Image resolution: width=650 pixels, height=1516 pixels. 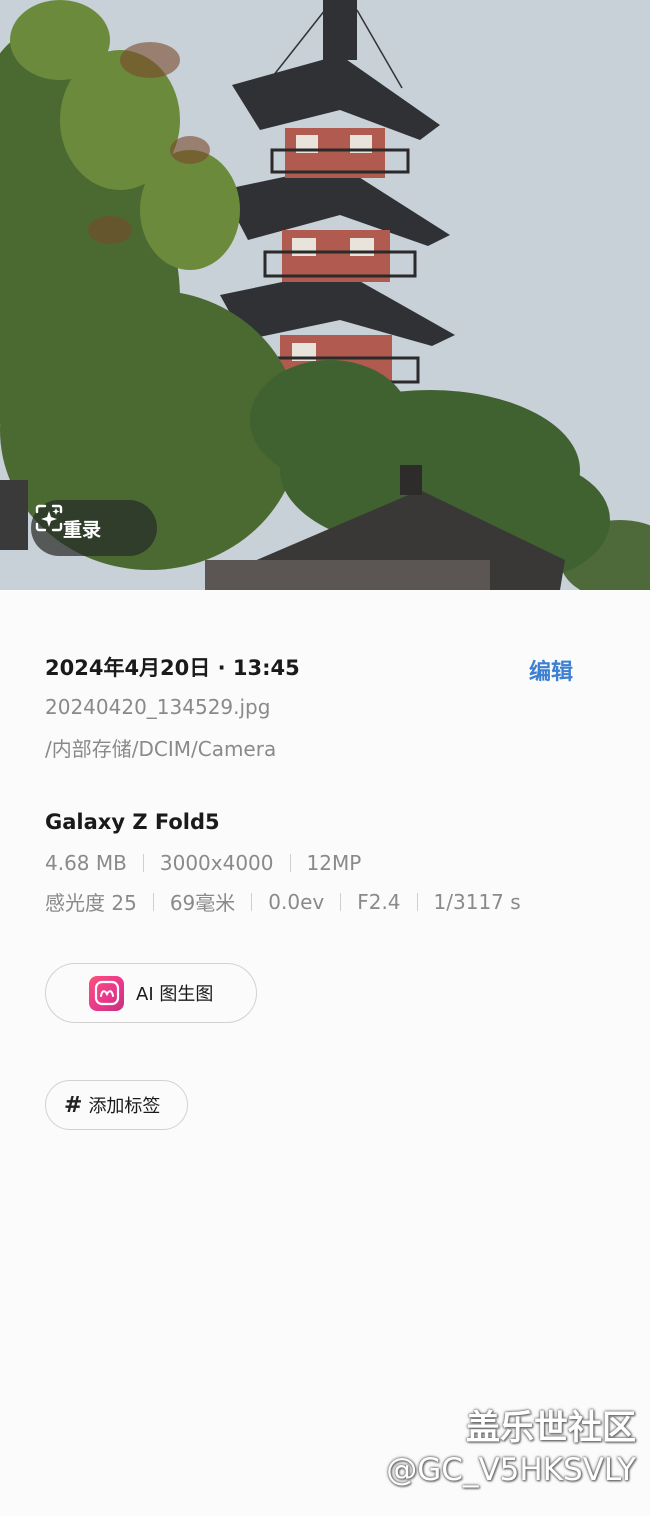 What do you see at coordinates (161, 749) in the screenshot?
I see `file-path: /内部存储/DCIM/Camera` at bounding box center [161, 749].